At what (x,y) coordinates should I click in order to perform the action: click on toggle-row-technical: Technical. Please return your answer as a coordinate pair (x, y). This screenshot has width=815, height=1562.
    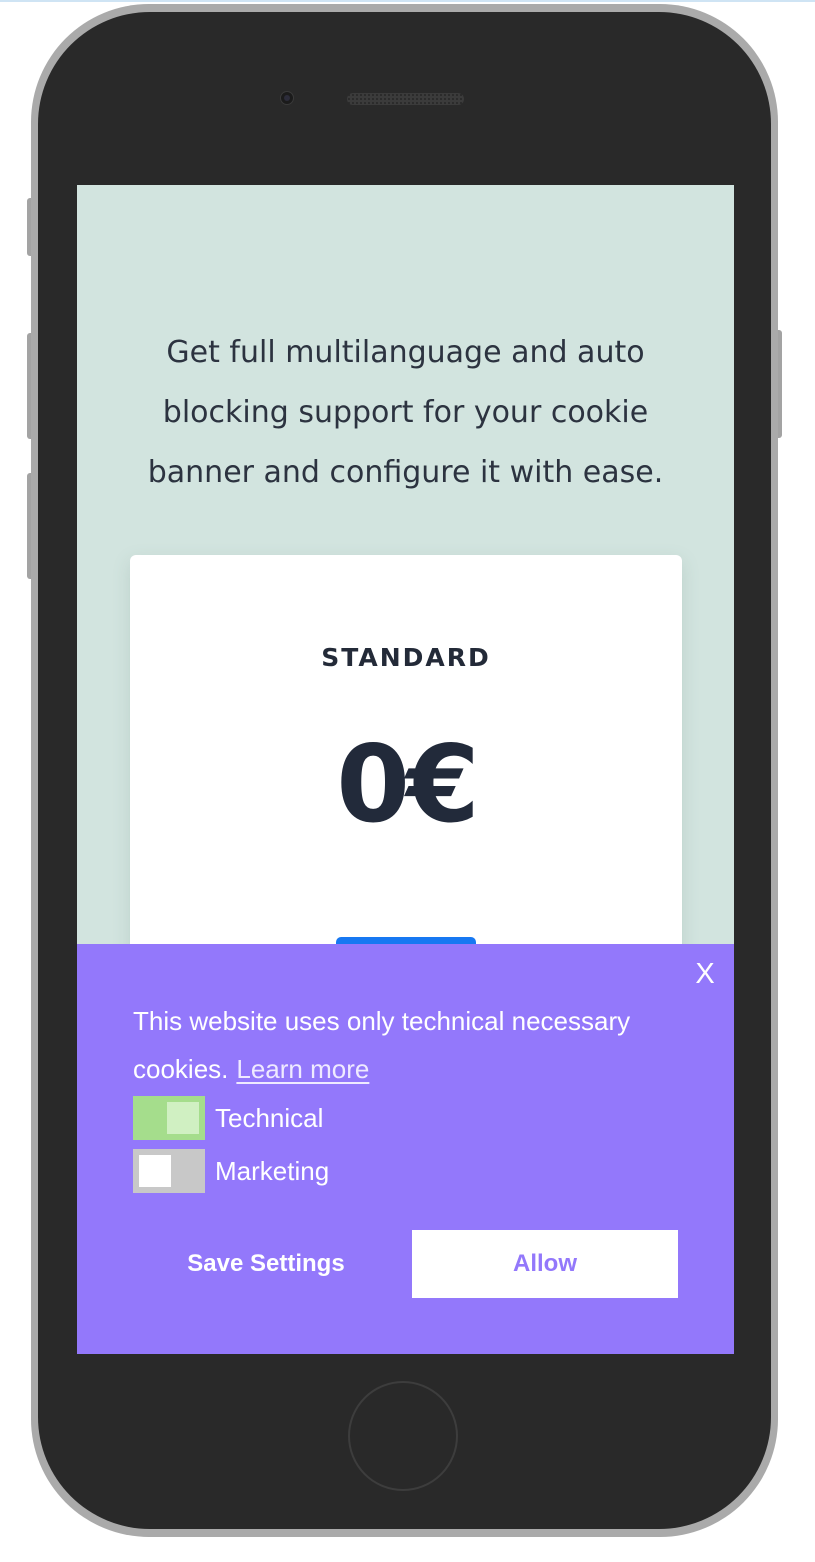
    Looking at the image, I should click on (333, 1118).